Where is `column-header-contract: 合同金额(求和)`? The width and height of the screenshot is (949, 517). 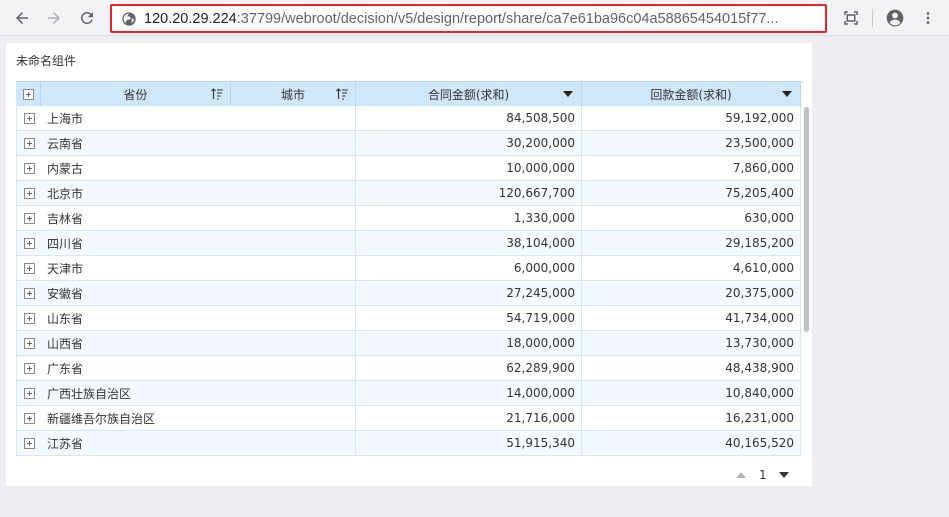
column-header-contract: 合同金额(求和) is located at coordinates (469, 94).